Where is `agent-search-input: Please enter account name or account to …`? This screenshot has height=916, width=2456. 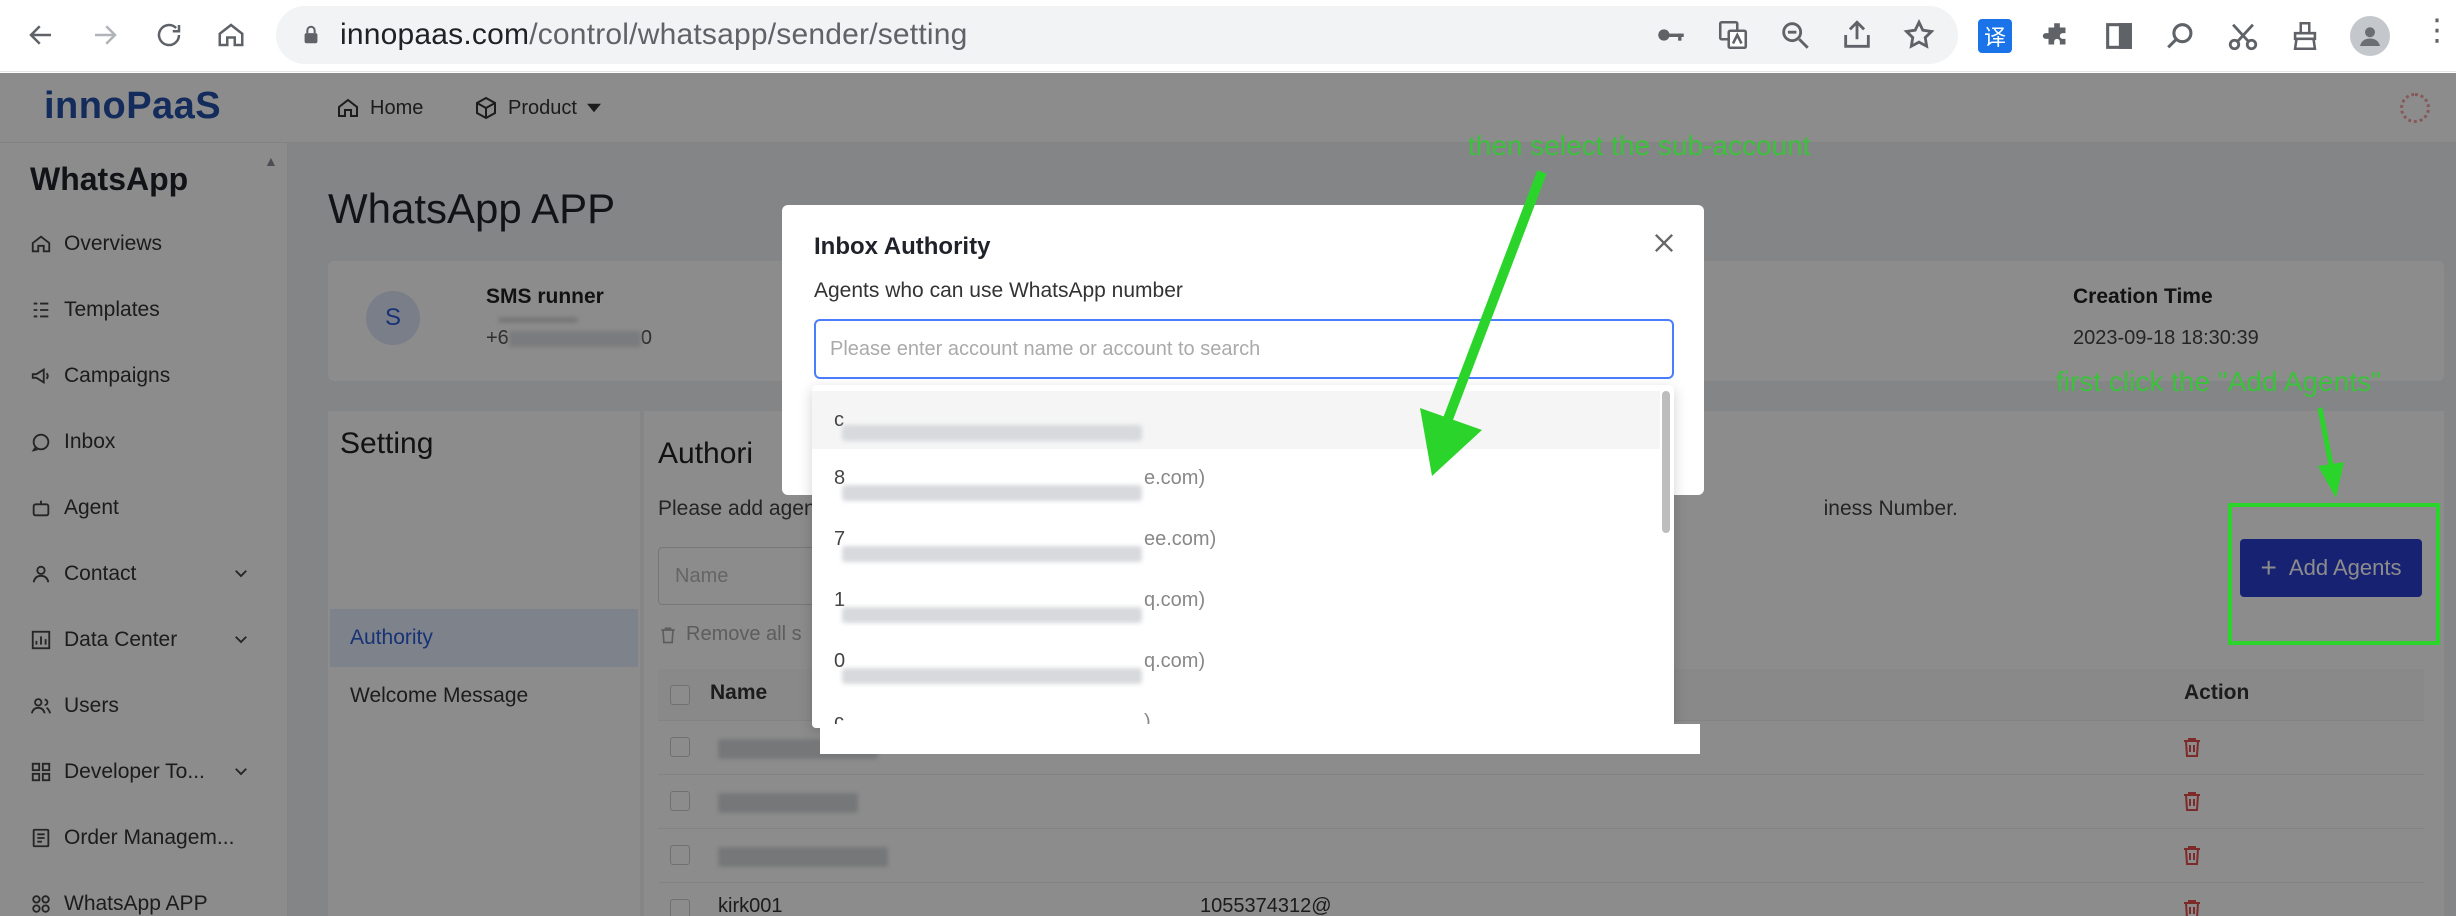
agent-search-input: Please enter account name or account to … is located at coordinates (1244, 349).